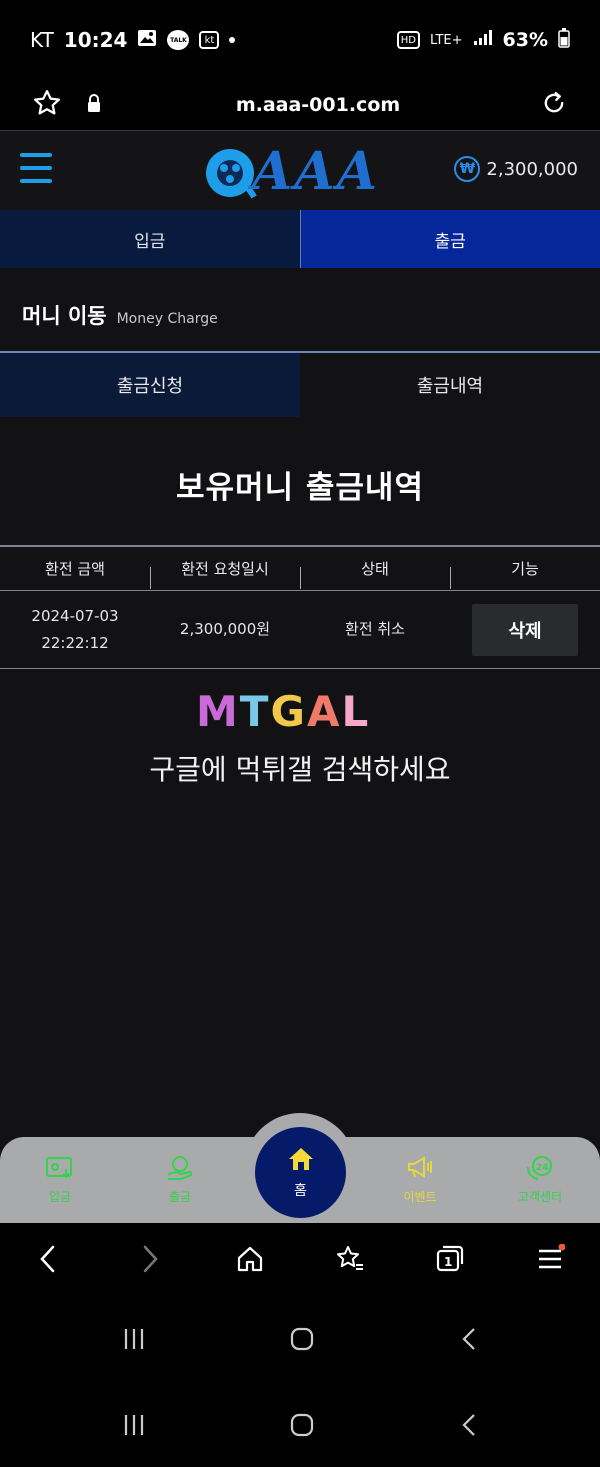 The width and height of the screenshot is (600, 1467). Describe the element at coordinates (250, 1259) in the screenshot. I see `browser-home-icon` at that location.